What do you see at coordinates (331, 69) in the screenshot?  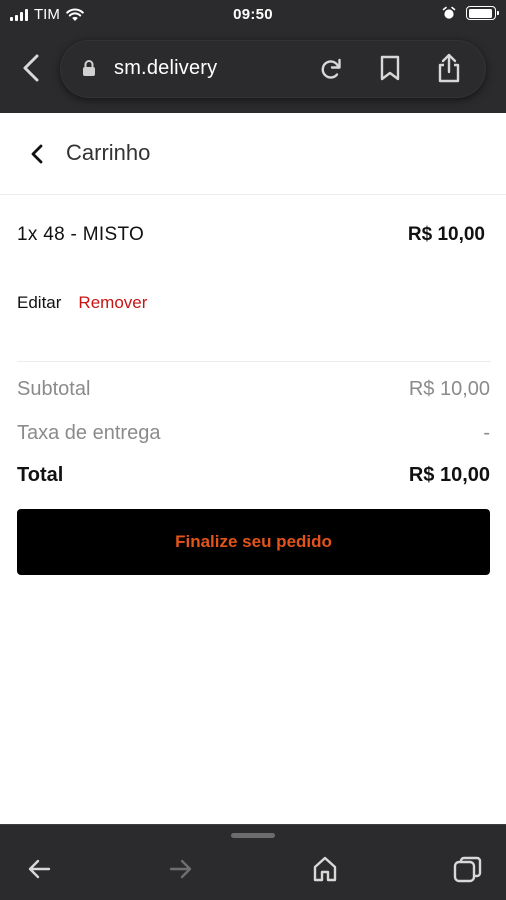 I see `reload-icon` at bounding box center [331, 69].